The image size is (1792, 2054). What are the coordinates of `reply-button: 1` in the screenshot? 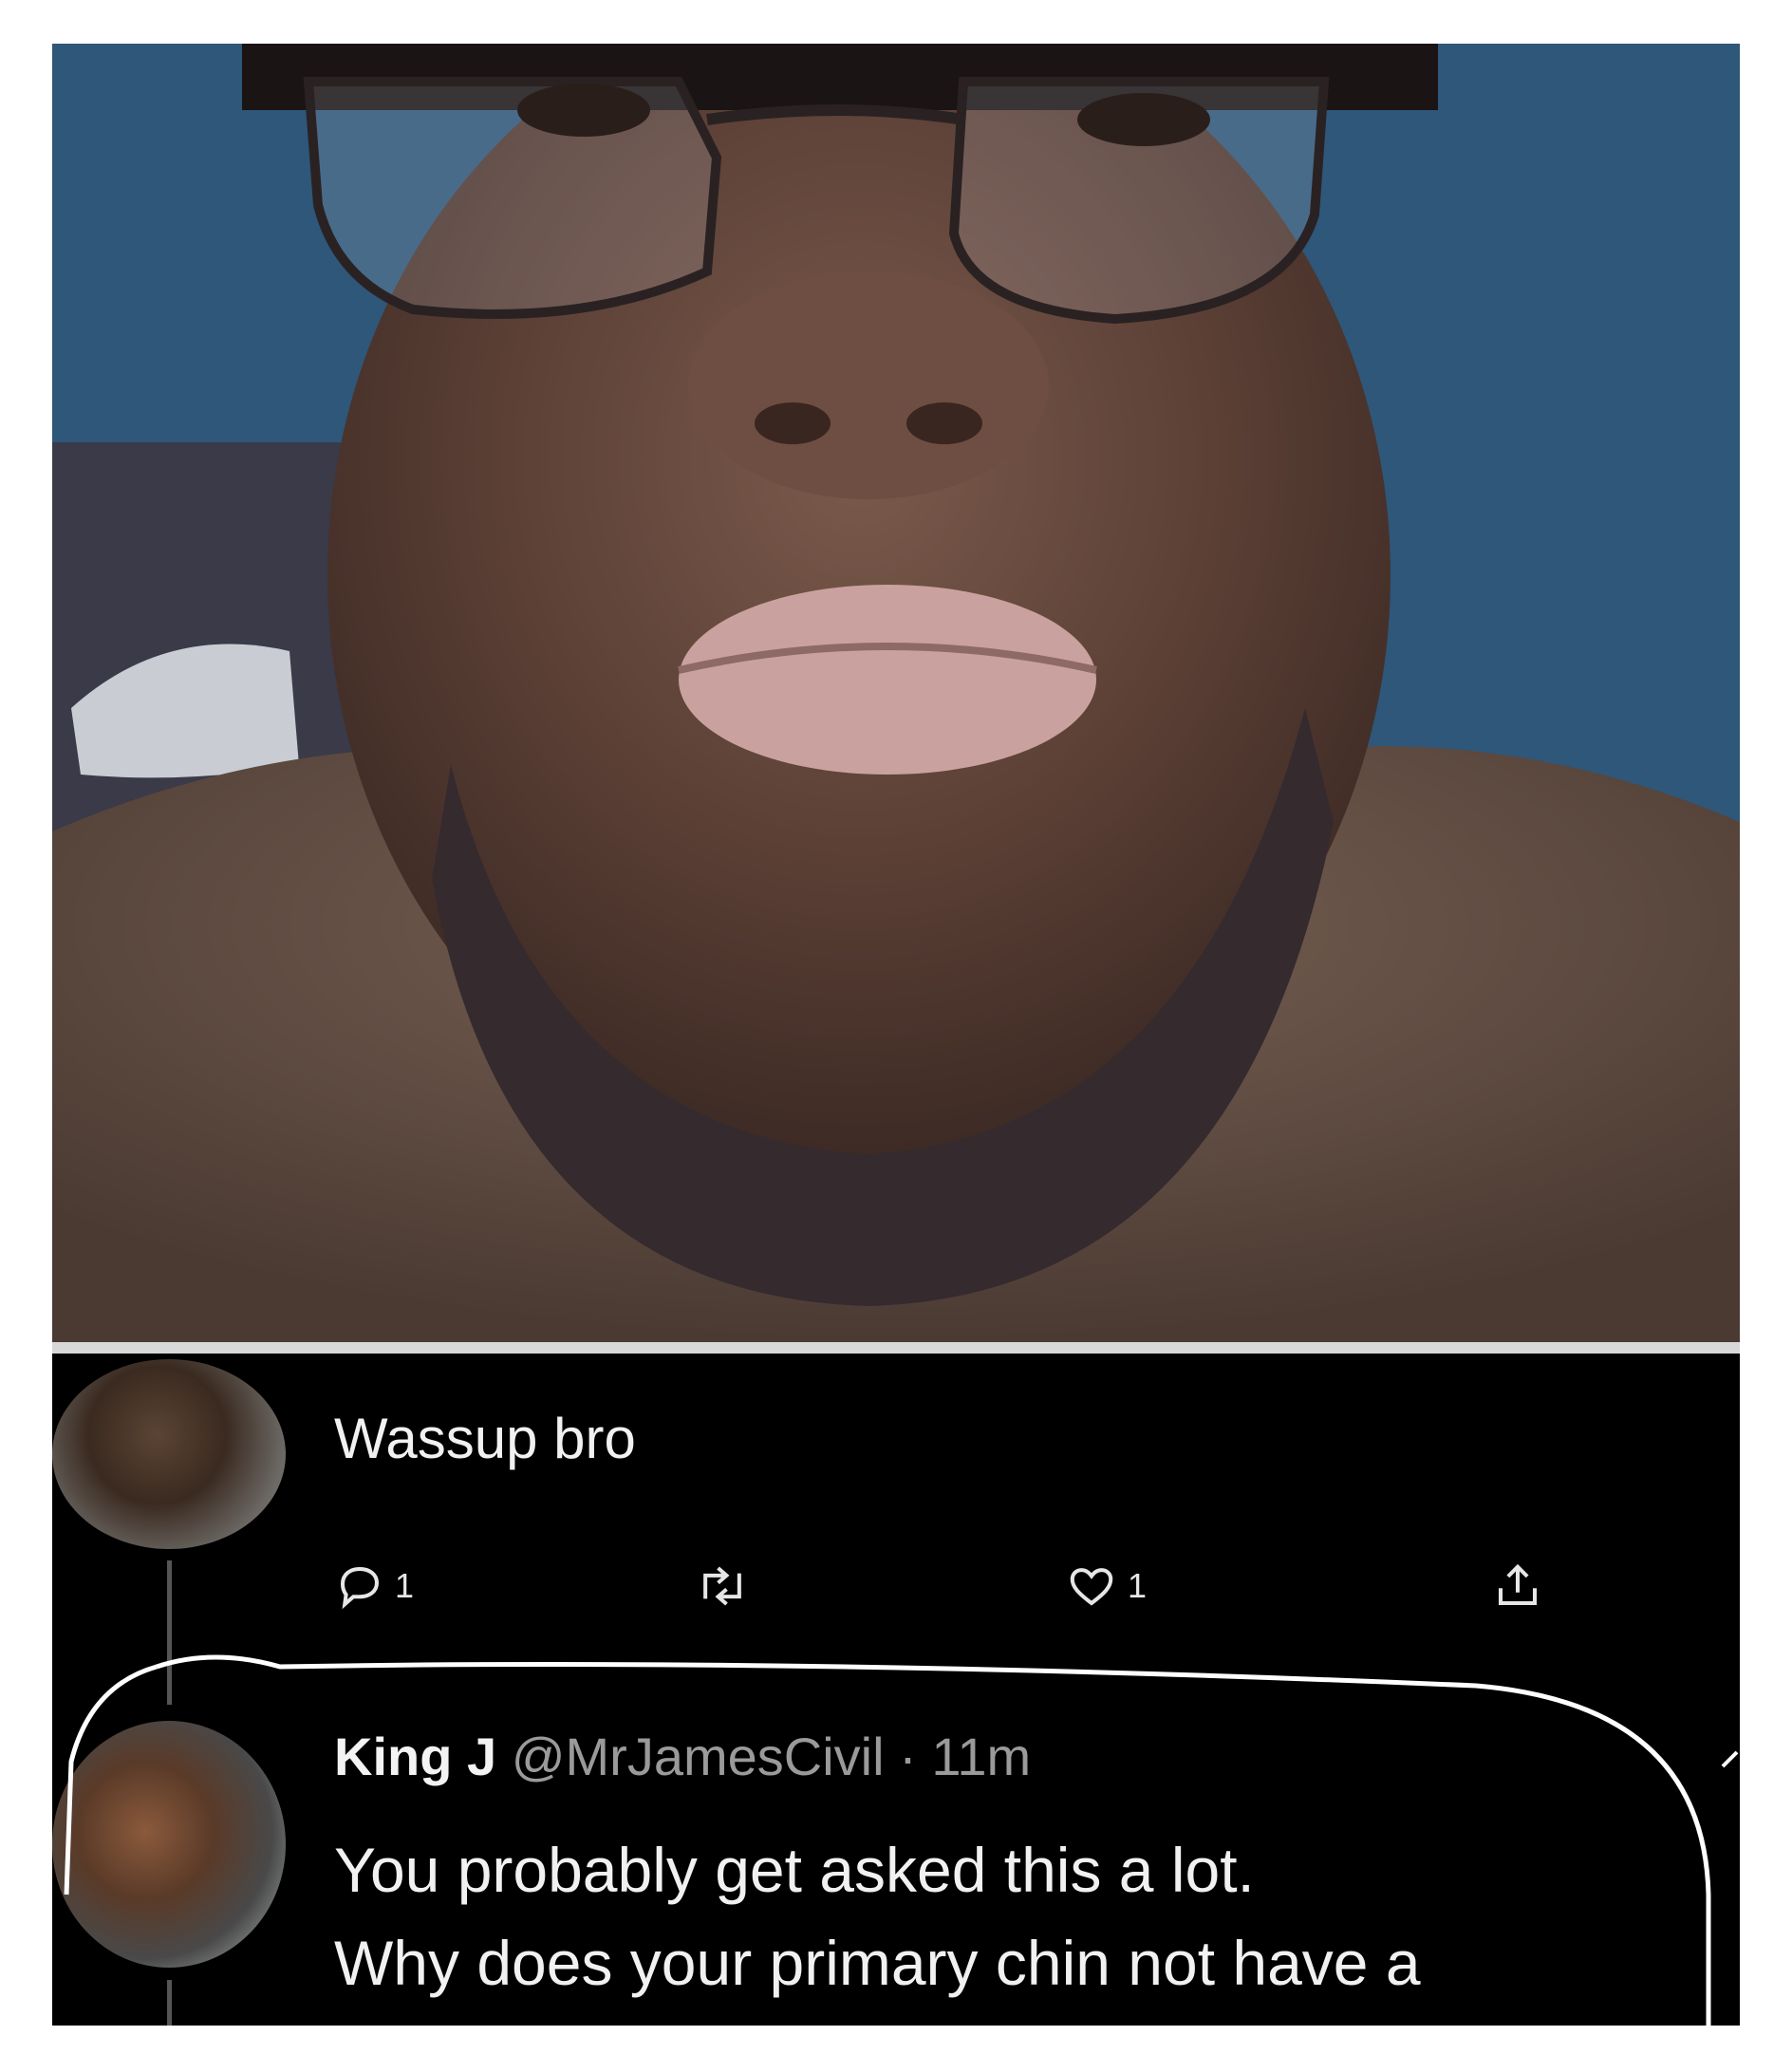 It's located at (374, 1586).